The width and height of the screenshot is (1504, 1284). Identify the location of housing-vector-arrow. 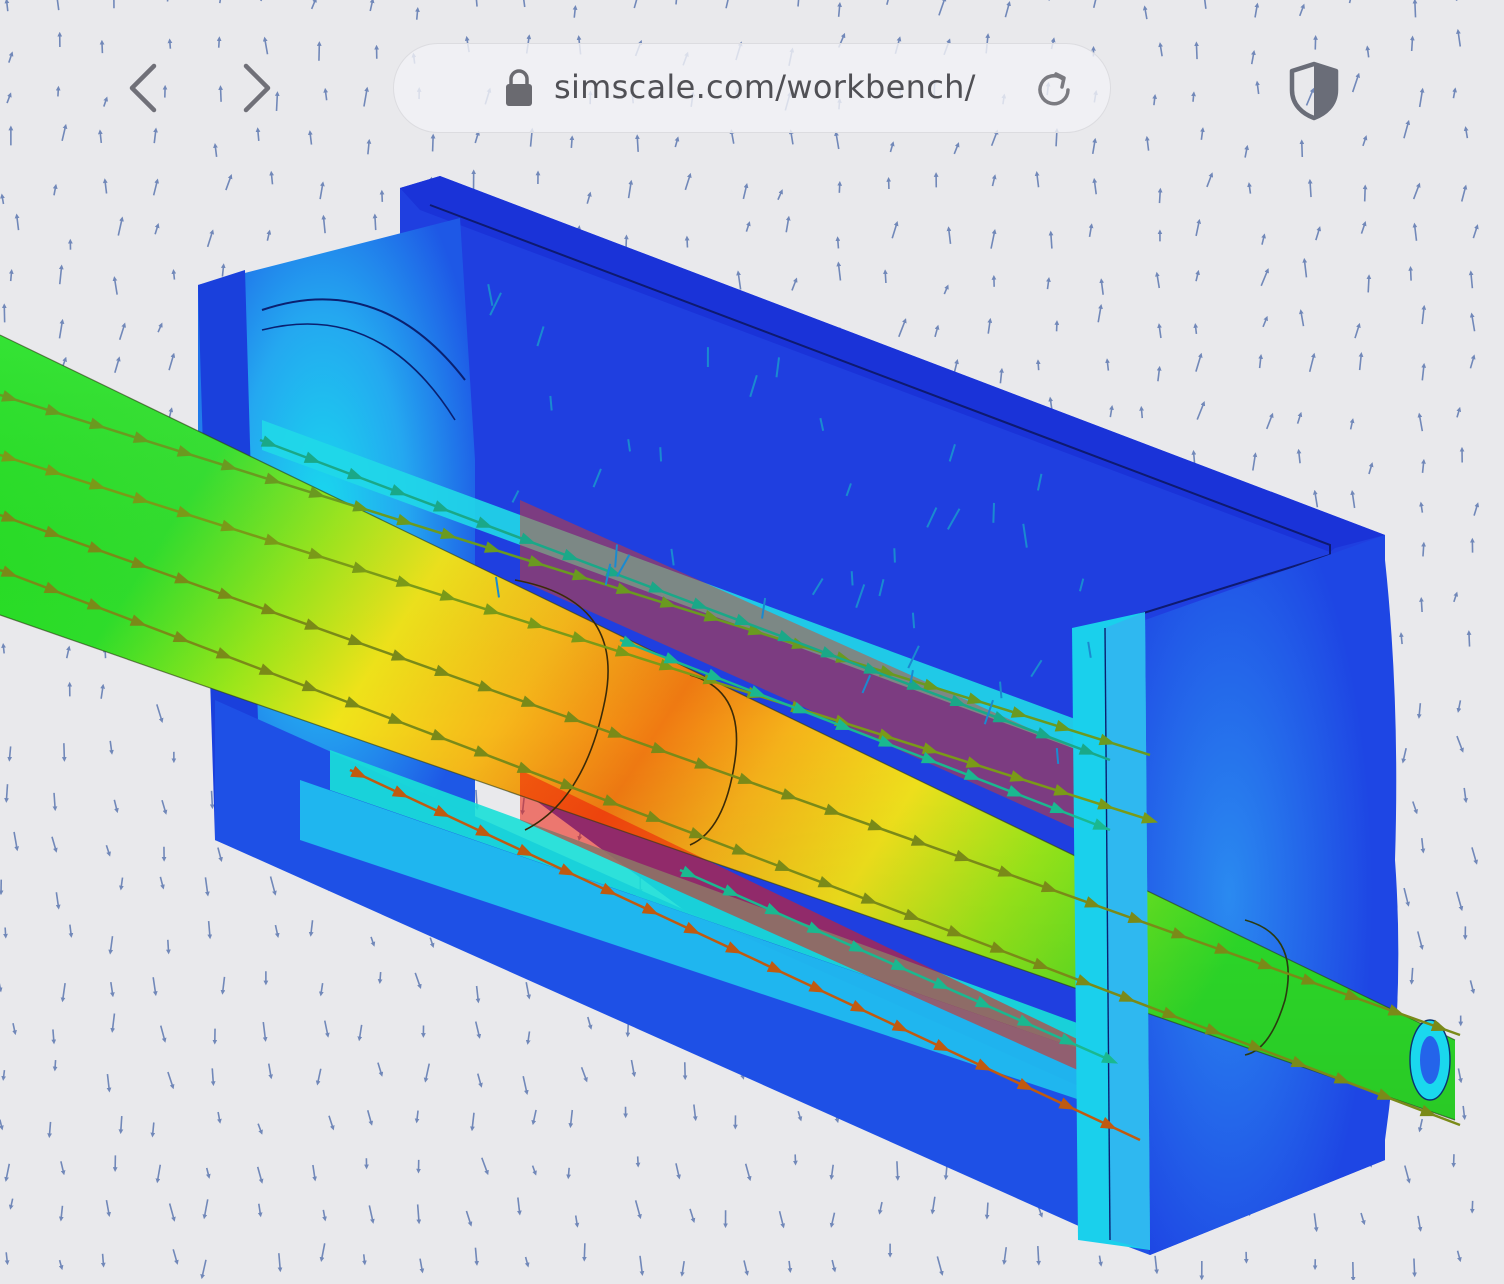
(894, 555).